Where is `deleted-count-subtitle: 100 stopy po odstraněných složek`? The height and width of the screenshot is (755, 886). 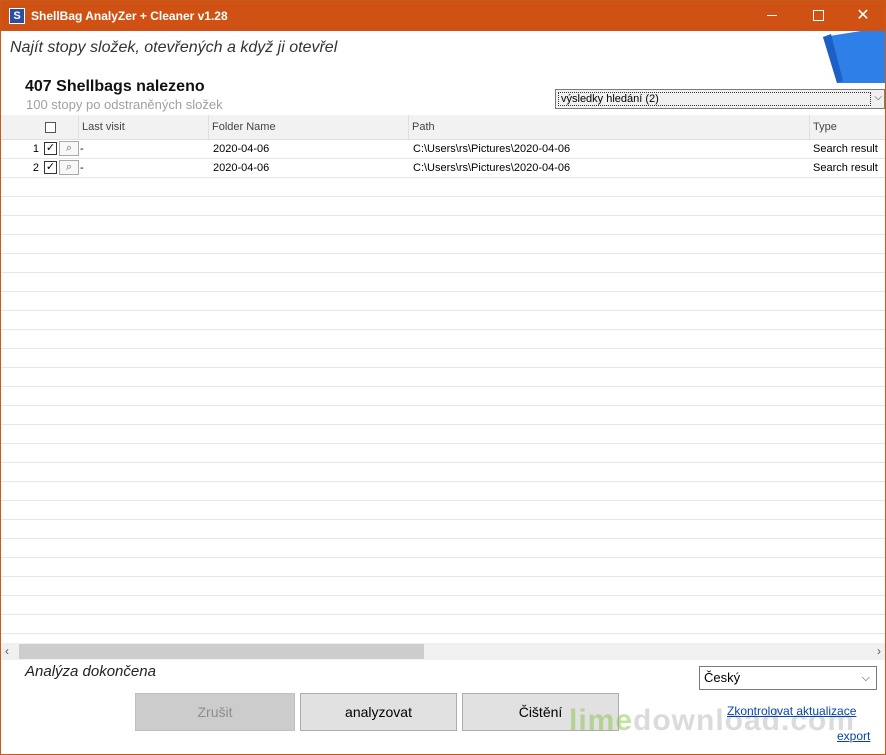
deleted-count-subtitle: 100 stopy po odstraněných složek is located at coordinates (124, 104).